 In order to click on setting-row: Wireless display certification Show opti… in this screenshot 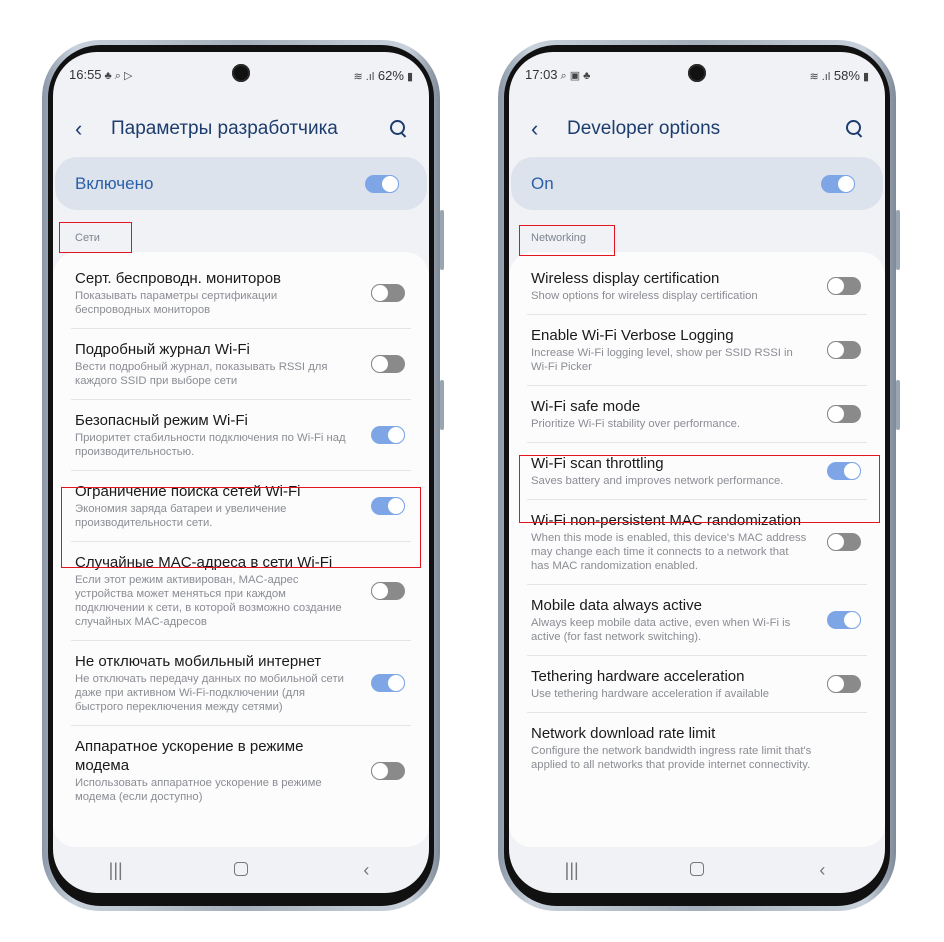, I will do `click(697, 286)`.